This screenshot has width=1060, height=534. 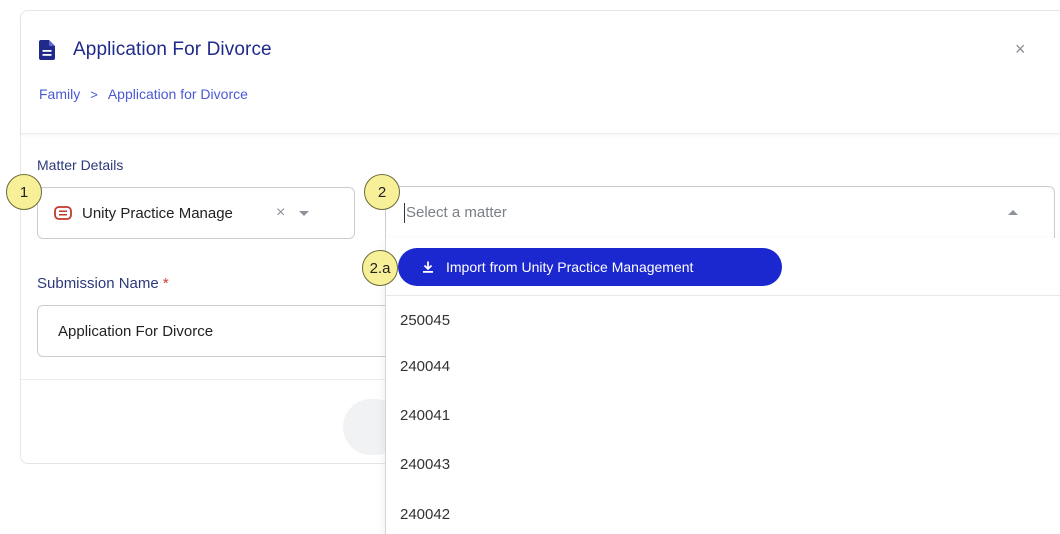 I want to click on matter-option: 250045, so click(x=425, y=320).